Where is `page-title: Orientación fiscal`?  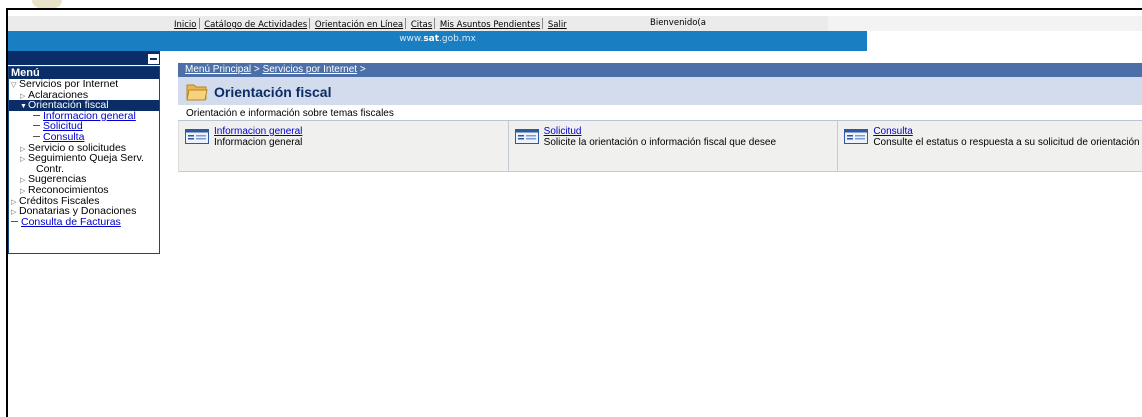 page-title: Orientación fiscal is located at coordinates (273, 92).